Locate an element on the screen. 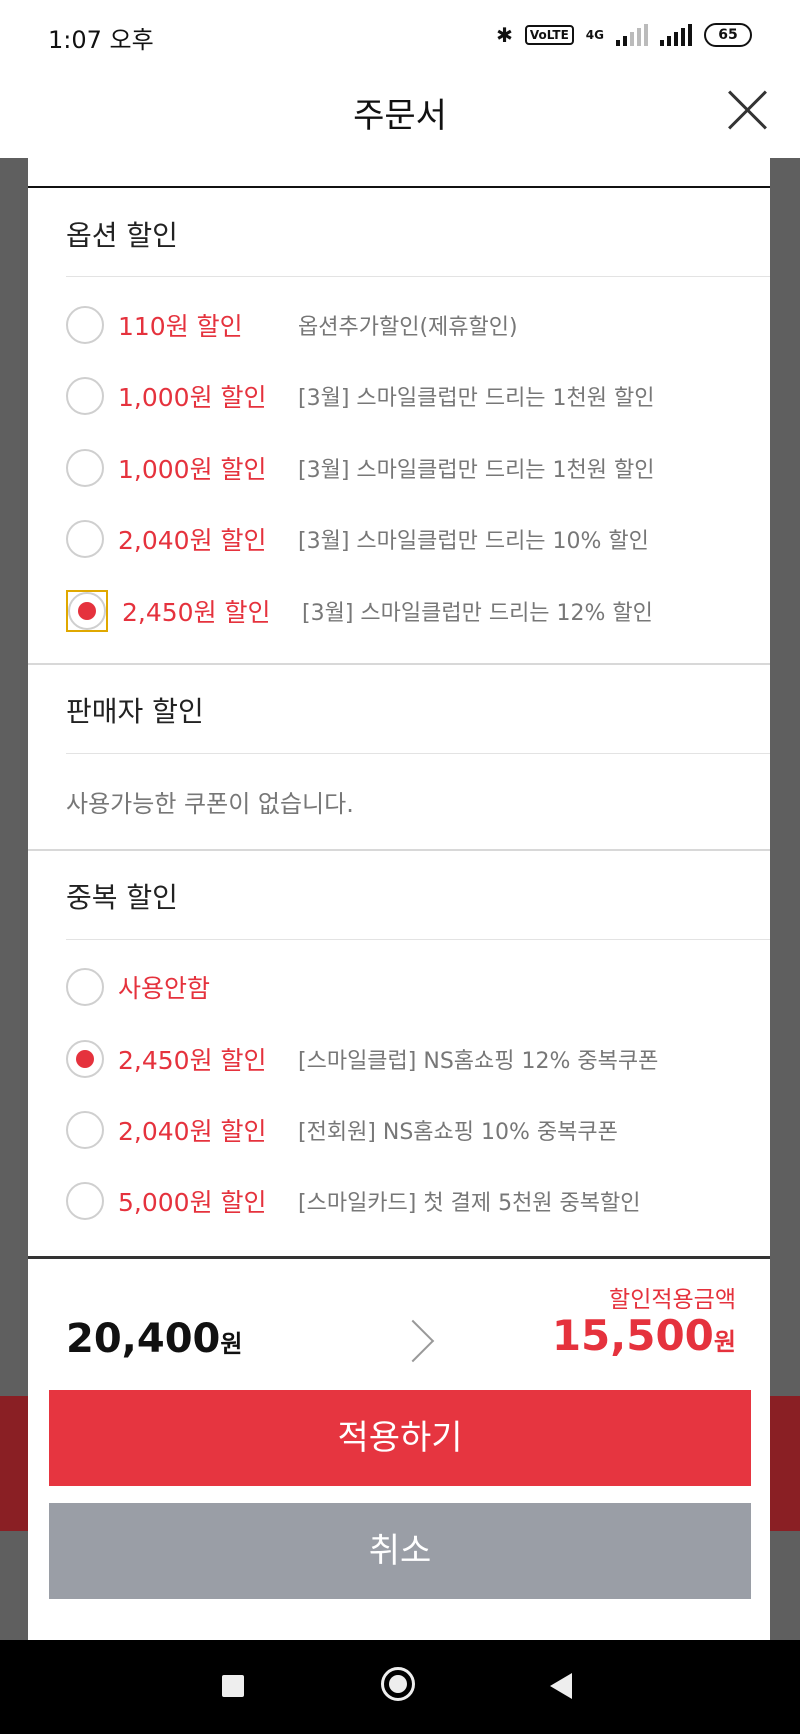 This screenshot has width=800, height=1734. page-header: 주문서 is located at coordinates (400, 114).